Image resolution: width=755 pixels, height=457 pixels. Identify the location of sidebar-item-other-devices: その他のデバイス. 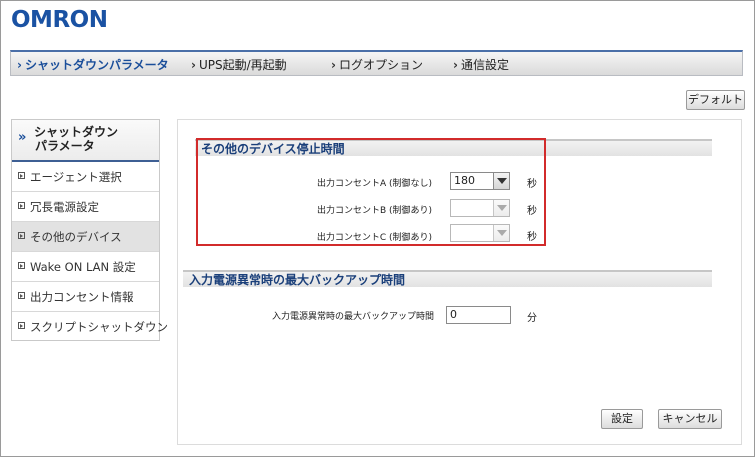
(85, 237).